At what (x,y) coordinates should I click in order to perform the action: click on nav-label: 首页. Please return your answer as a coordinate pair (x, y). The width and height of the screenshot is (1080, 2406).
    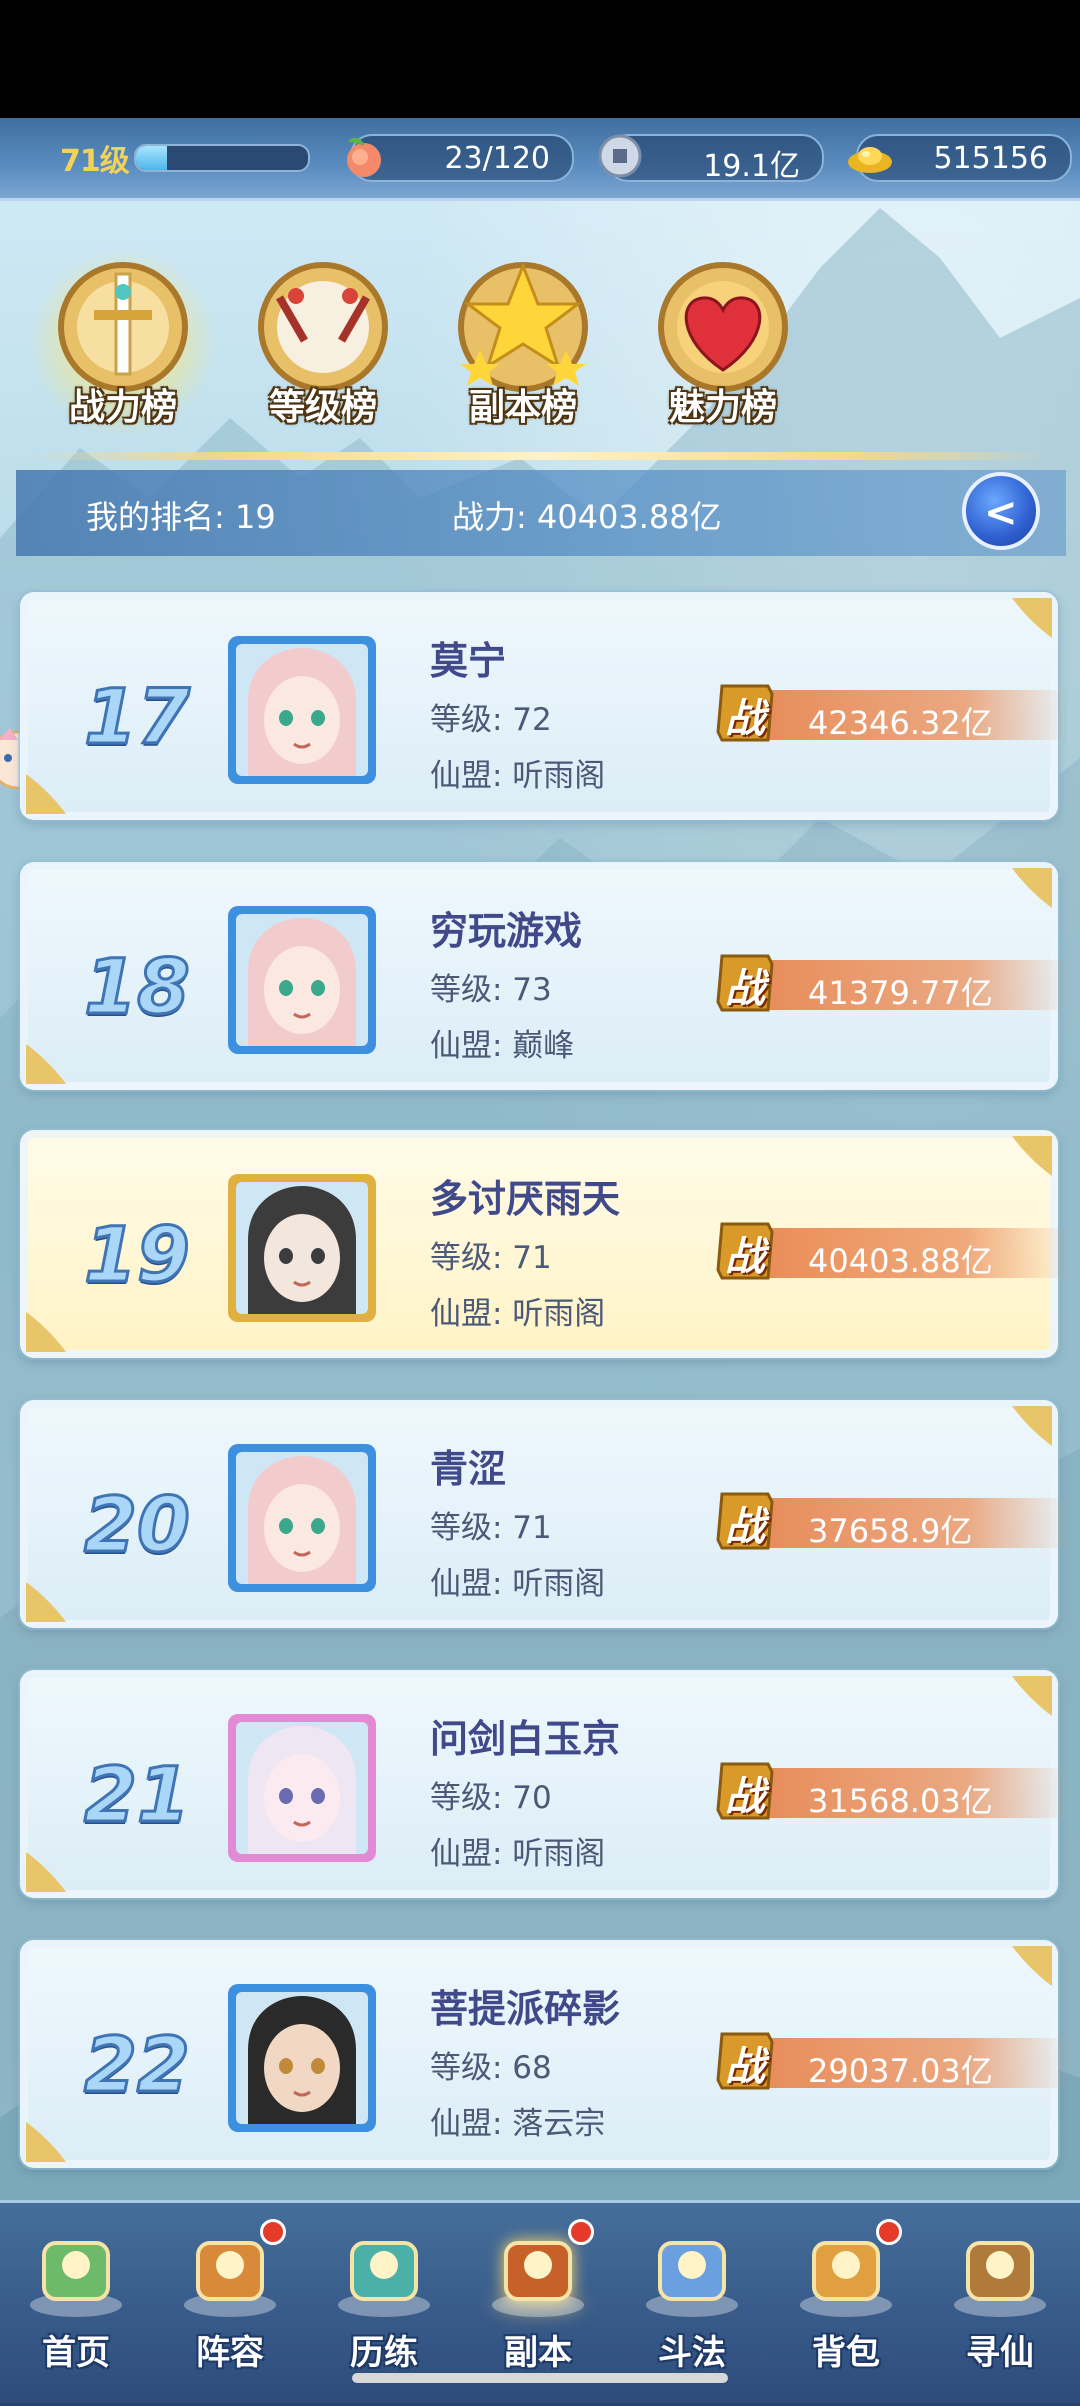
    Looking at the image, I should click on (76, 2353).